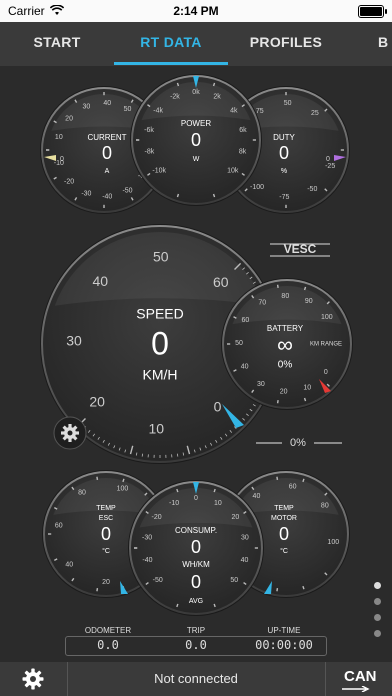 The height and width of the screenshot is (696, 392). Describe the element at coordinates (325, 679) in the screenshot. I see `bottom-separator` at that location.